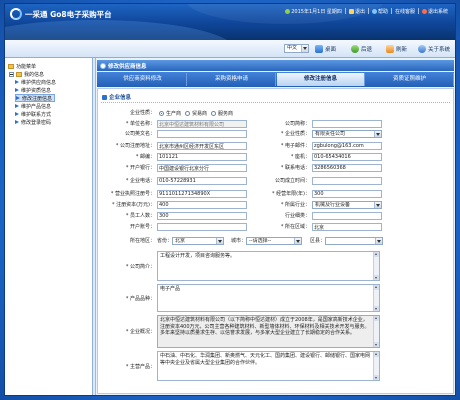 The width and height of the screenshot is (460, 400). Describe the element at coordinates (319, 49) in the screenshot. I see `desktop-icon` at that location.